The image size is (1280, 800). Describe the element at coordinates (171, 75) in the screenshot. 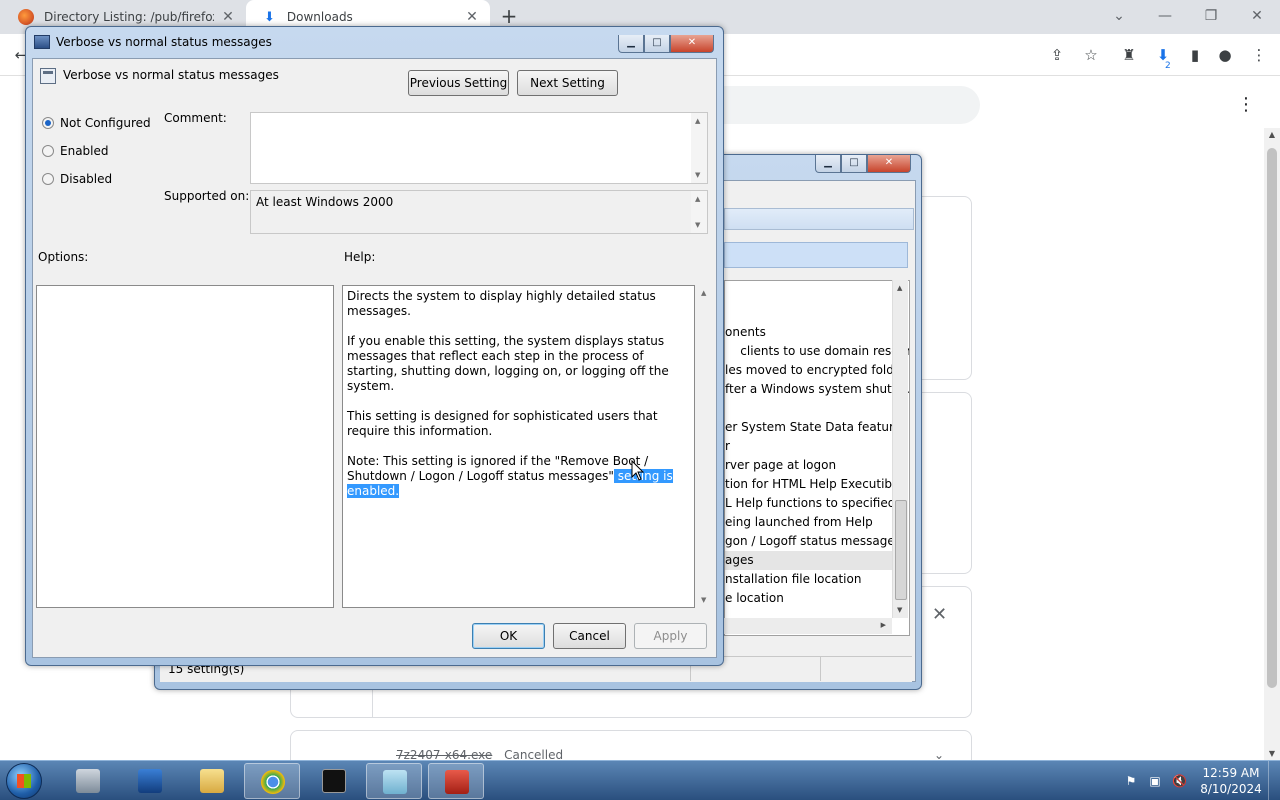

I see `setting-name: Verbose vs normal status messages` at that location.